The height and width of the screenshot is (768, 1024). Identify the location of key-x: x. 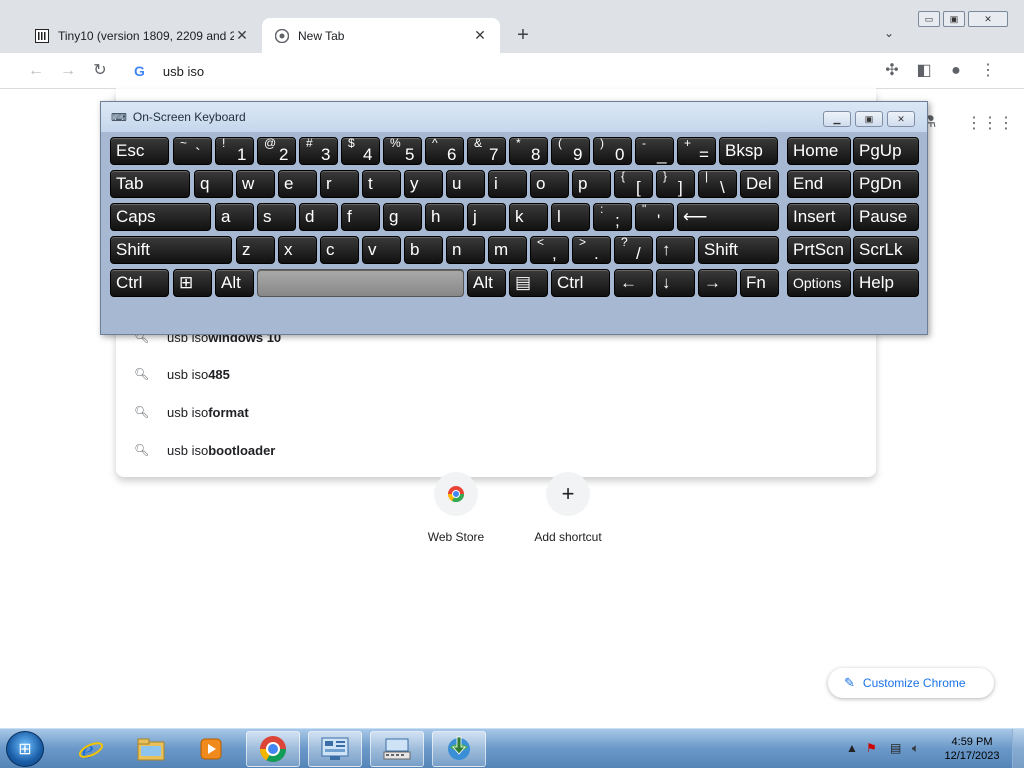
(297, 250).